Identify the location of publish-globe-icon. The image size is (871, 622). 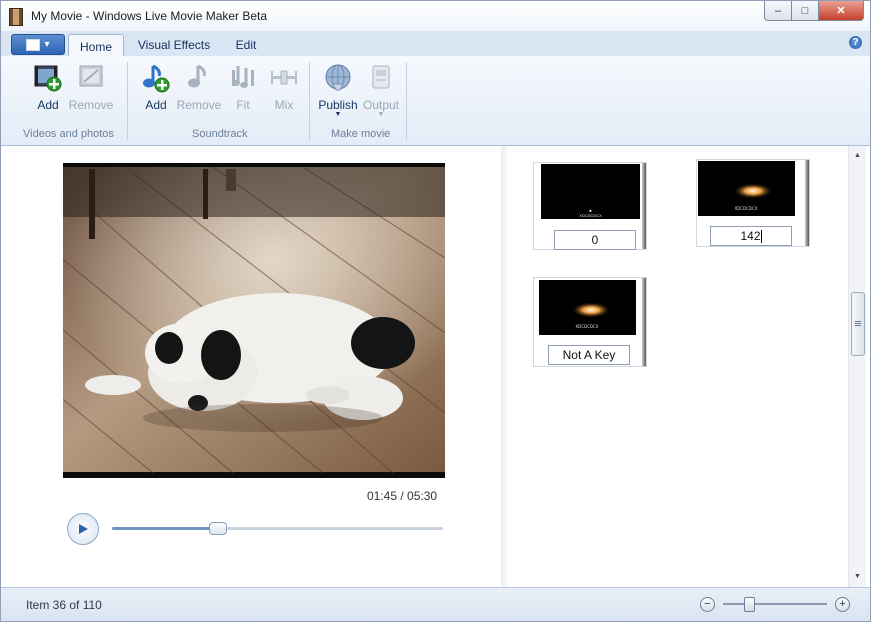
(338, 78).